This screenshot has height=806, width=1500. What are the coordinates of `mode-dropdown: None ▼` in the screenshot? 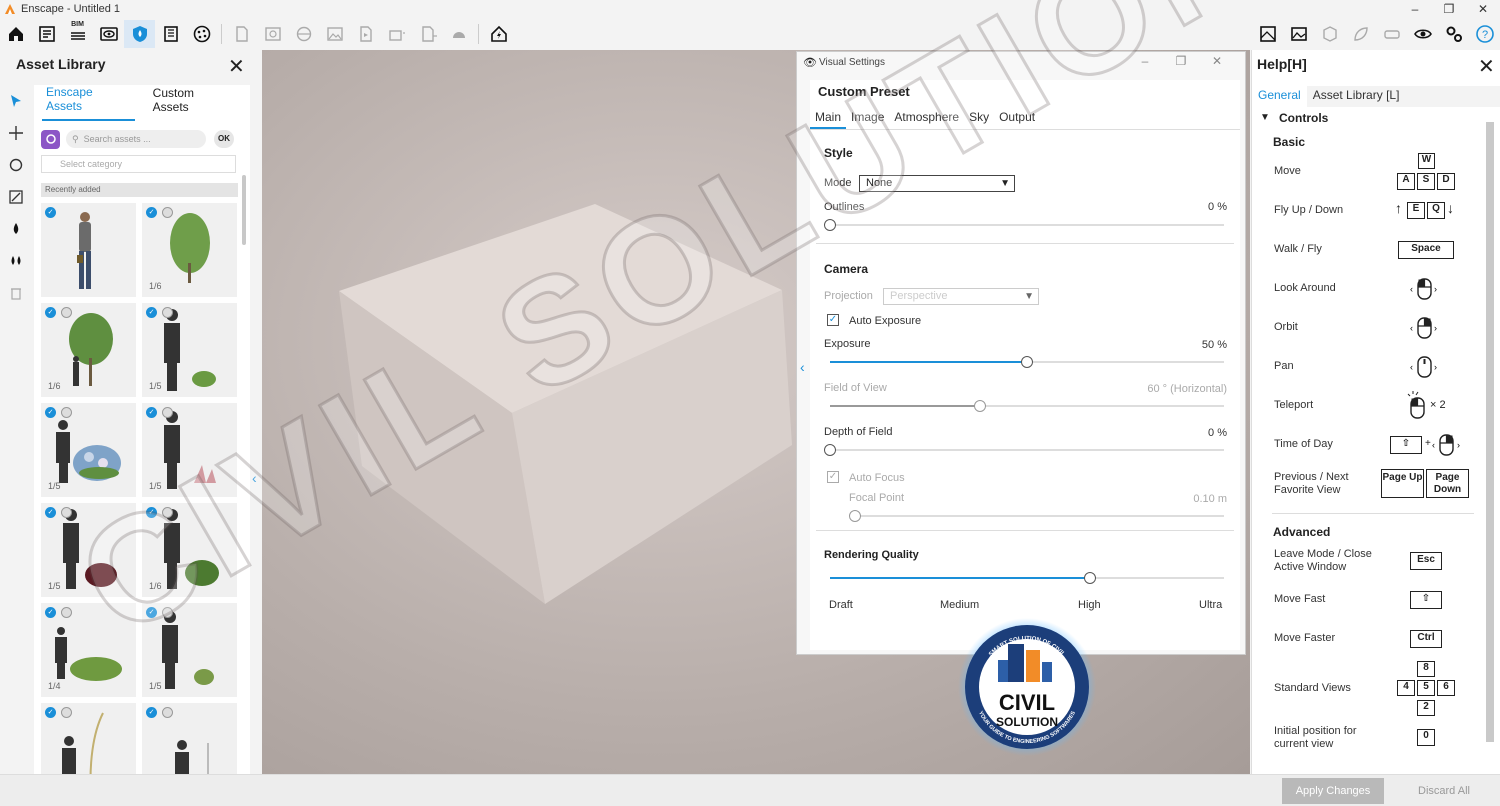 It's located at (937, 183).